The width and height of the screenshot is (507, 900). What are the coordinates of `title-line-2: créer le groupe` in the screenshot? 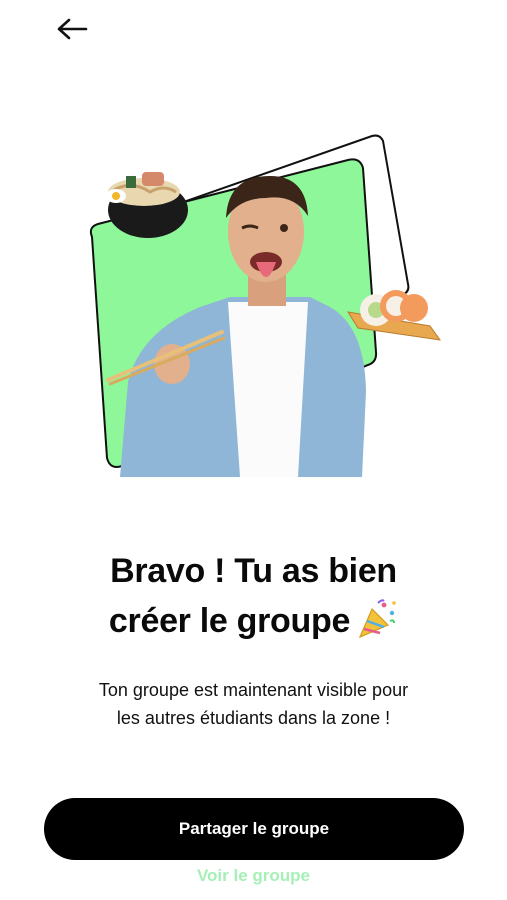 It's located at (253, 621).